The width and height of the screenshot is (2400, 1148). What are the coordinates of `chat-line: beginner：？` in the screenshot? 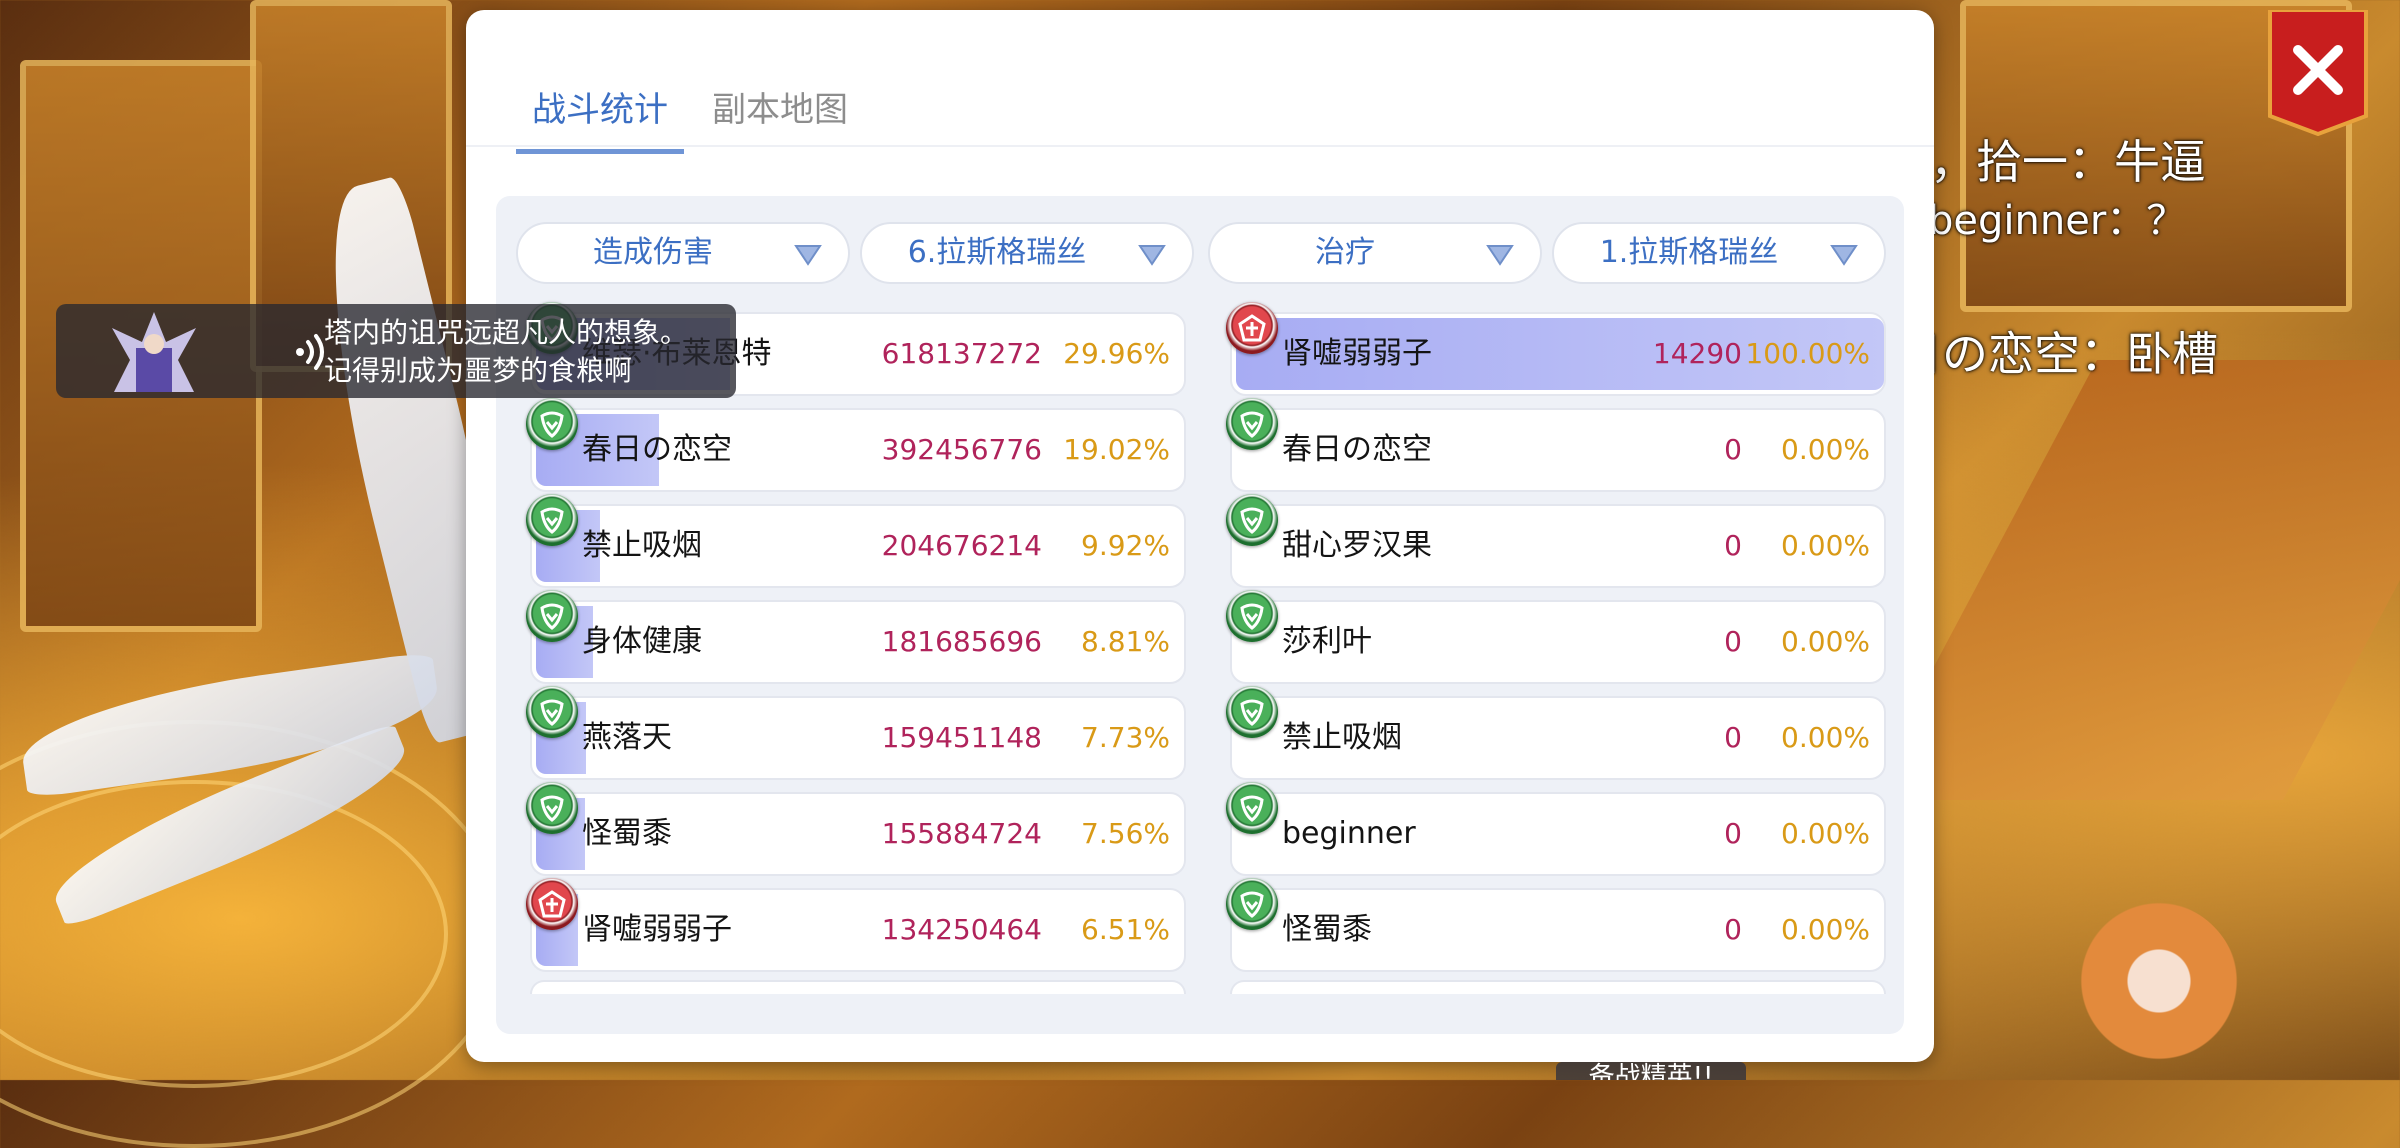 It's located at (2057, 221).